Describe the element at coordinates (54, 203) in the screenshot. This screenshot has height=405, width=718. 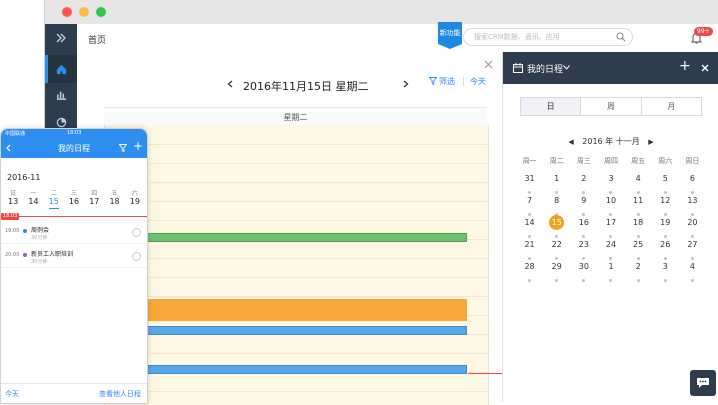
I see `phone-day: 15` at that location.